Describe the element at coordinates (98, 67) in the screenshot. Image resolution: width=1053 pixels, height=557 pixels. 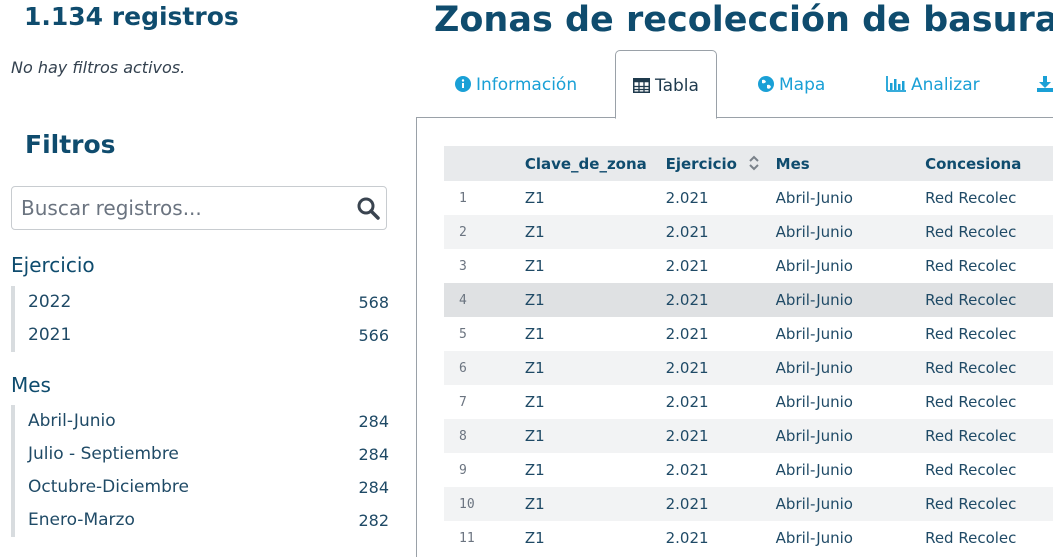
I see `no-filters-text: No hay filtros activos.` at that location.